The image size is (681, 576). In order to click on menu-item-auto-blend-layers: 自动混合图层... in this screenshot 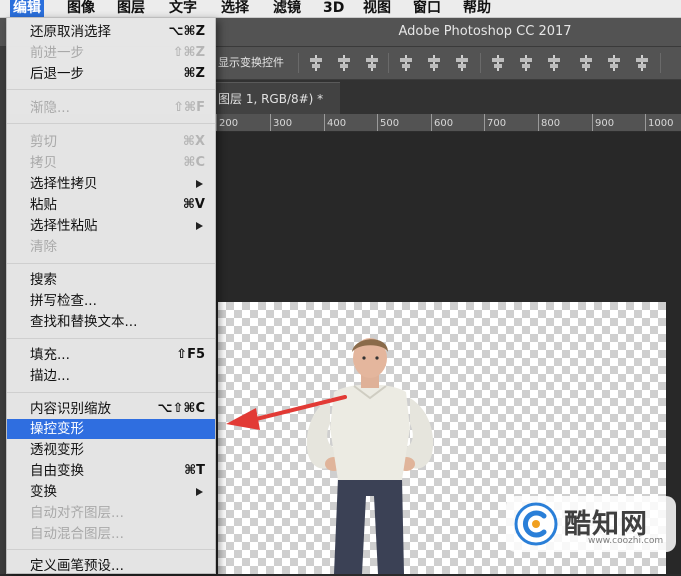, I will do `click(77, 534)`.